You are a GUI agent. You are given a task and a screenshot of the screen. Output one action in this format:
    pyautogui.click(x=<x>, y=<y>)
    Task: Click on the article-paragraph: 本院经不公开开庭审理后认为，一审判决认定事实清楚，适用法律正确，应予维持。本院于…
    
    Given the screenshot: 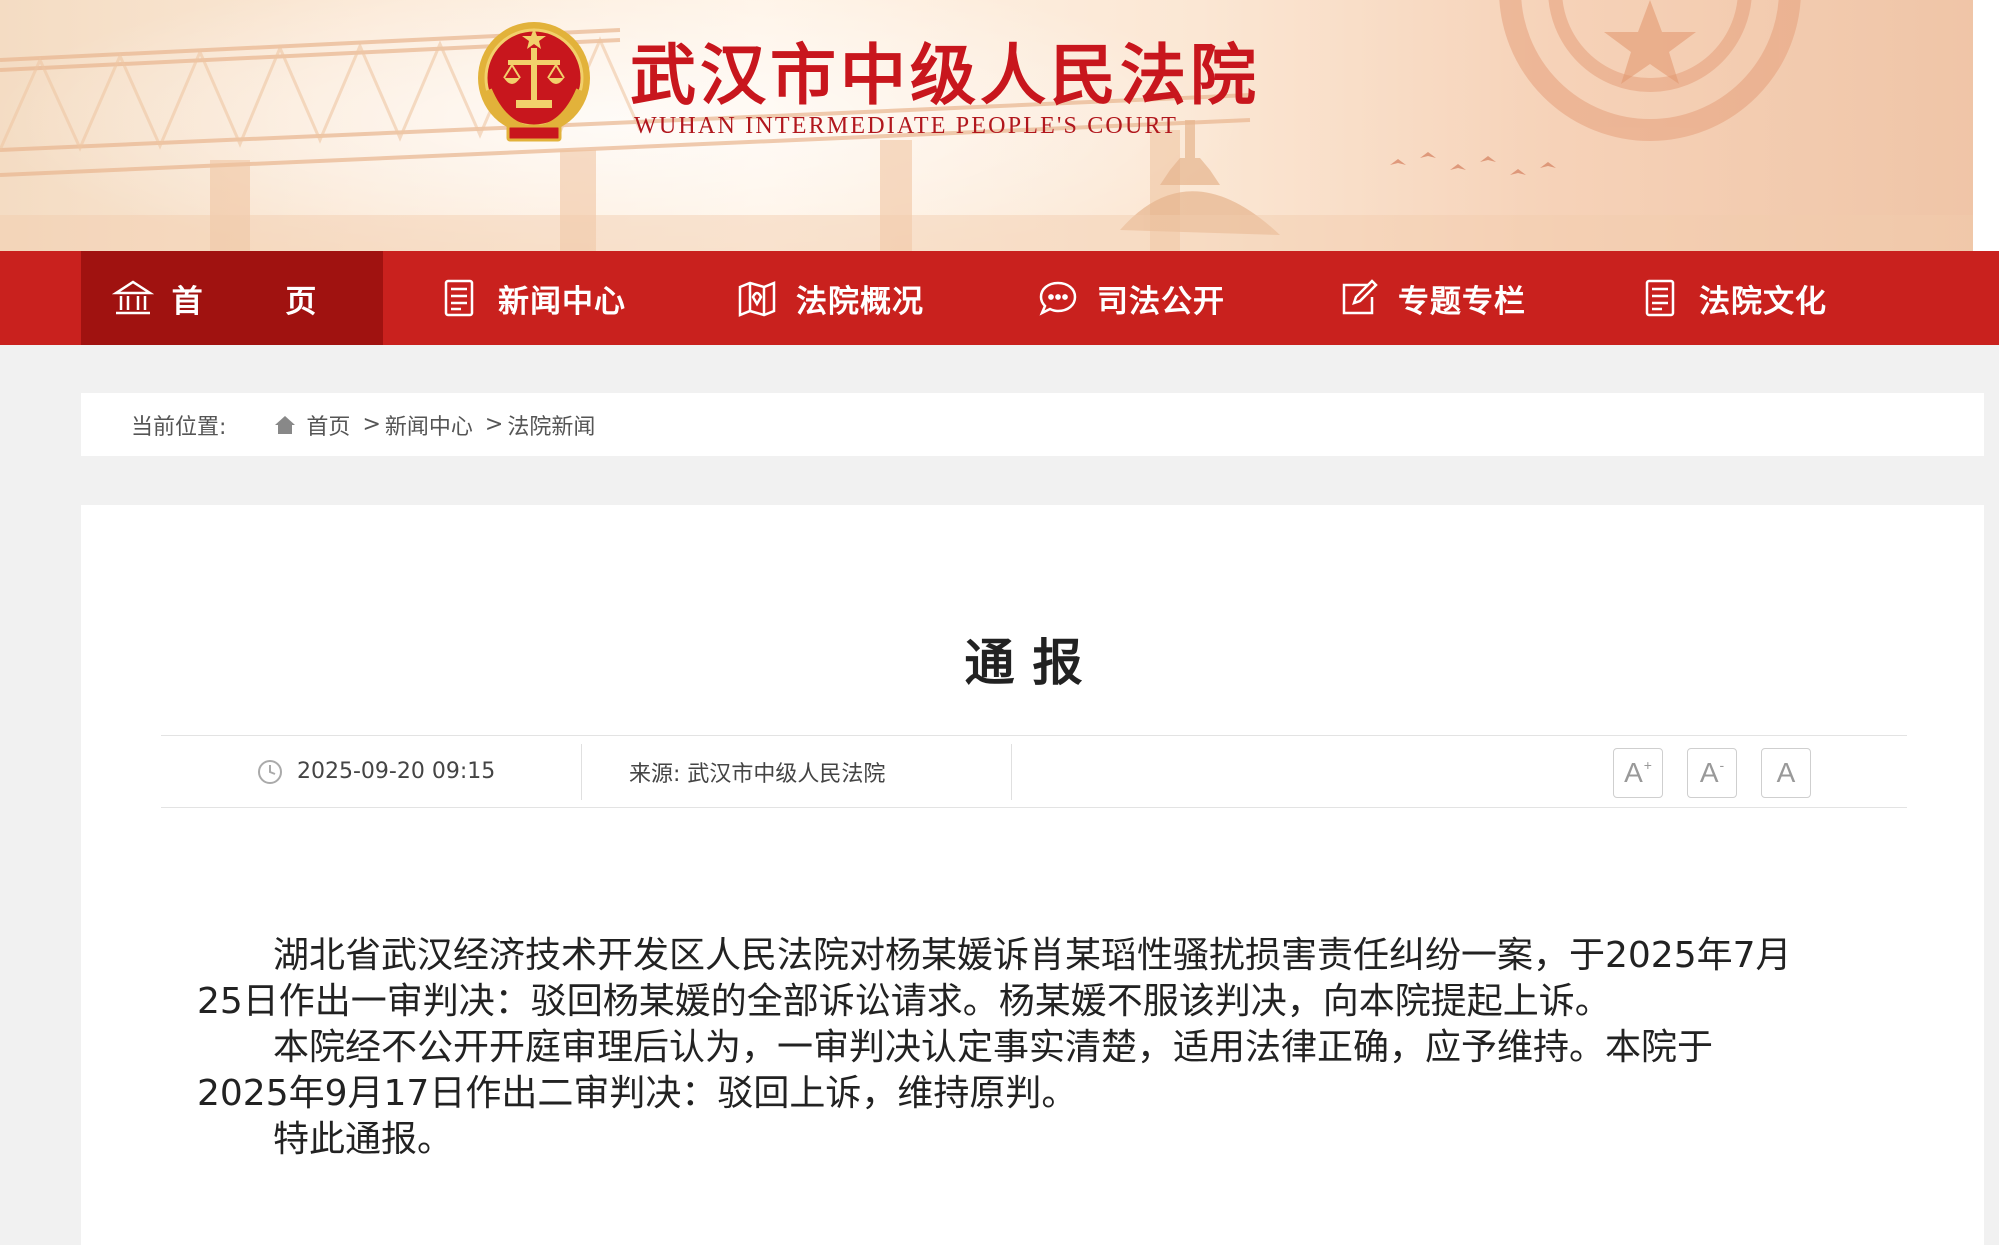 What is the action you would take?
    pyautogui.click(x=955, y=1070)
    